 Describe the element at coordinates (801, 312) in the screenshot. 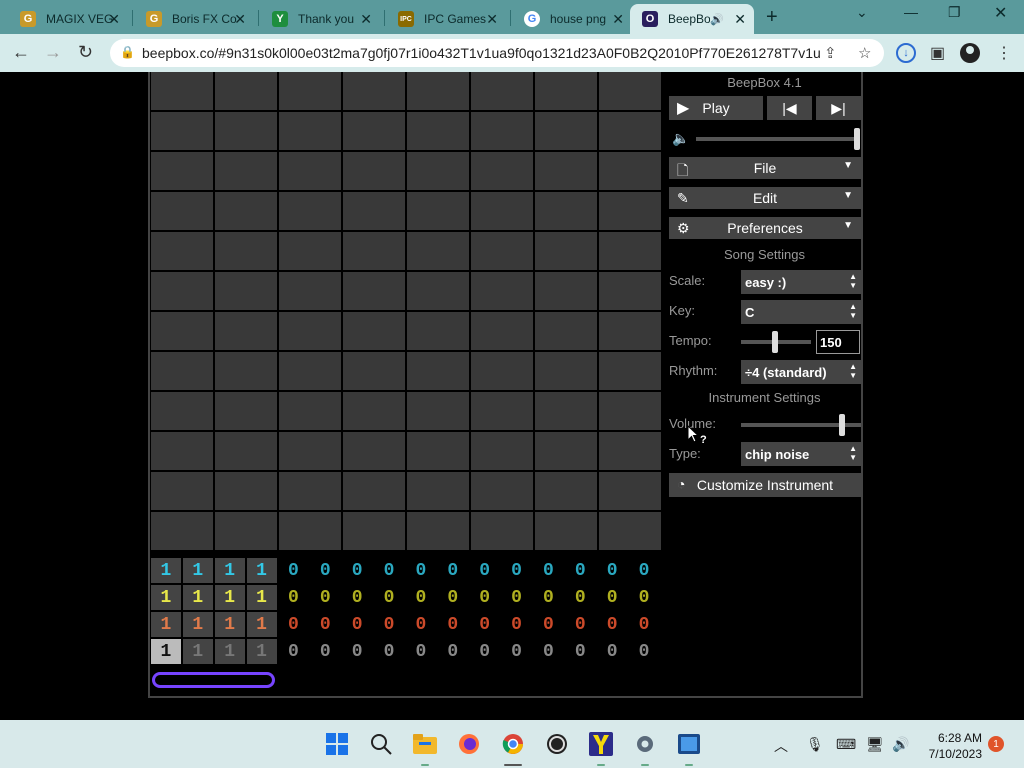

I see `key-select: C ▲ ▼` at that location.